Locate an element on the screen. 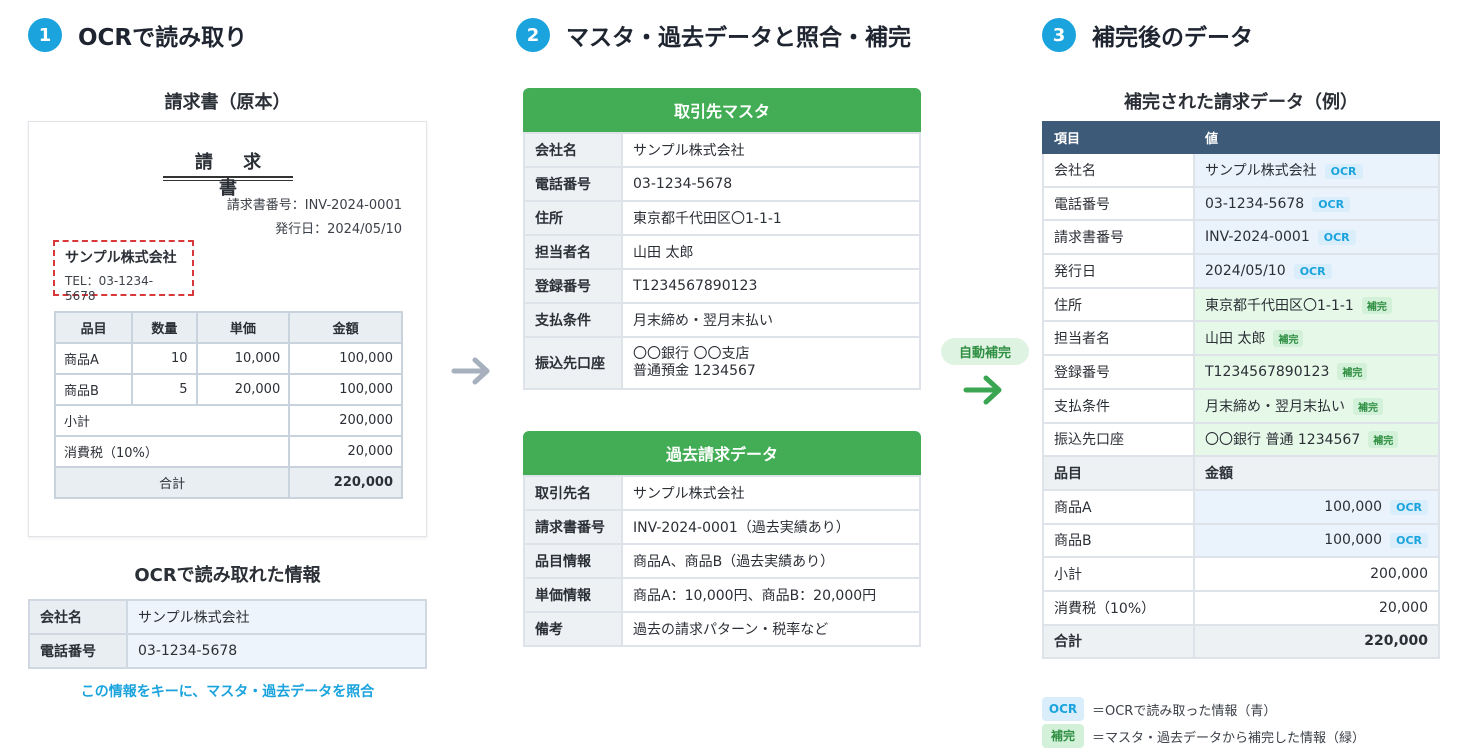 This screenshot has width=1458, height=752. legend-ocr-text: ＝OCRで読み取った情報（青） is located at coordinates (1184, 711).